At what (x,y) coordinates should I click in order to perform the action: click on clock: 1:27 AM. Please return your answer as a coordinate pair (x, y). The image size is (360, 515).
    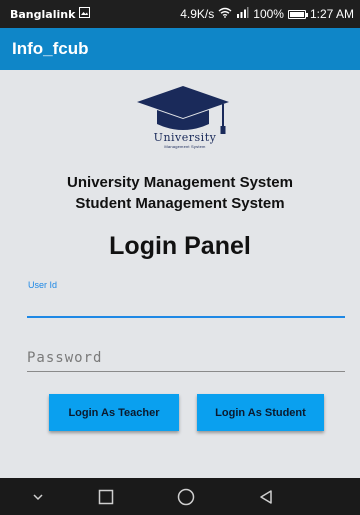
    Looking at the image, I should click on (331, 14).